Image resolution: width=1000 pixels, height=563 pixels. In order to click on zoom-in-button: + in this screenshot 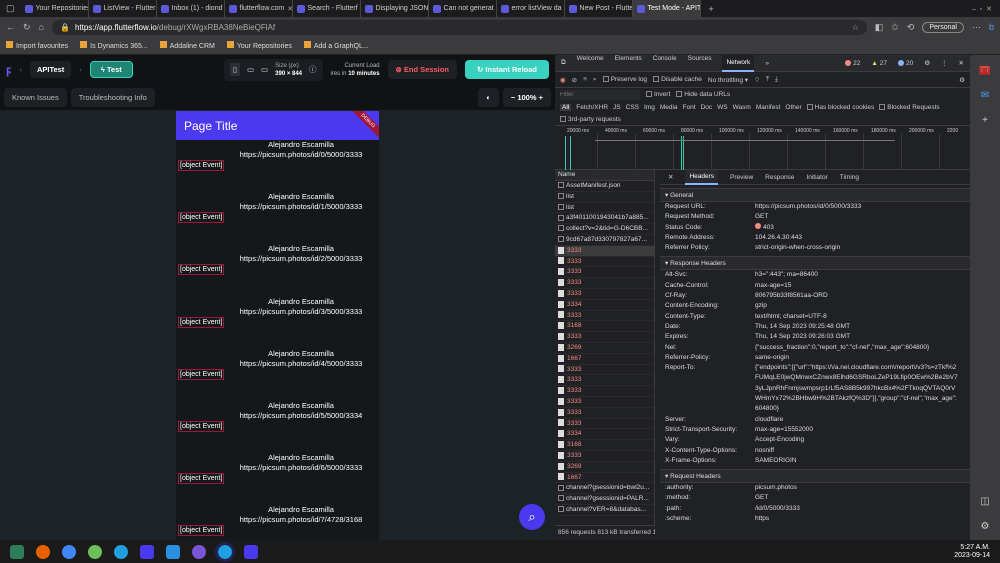, I will do `click(540, 97)`.